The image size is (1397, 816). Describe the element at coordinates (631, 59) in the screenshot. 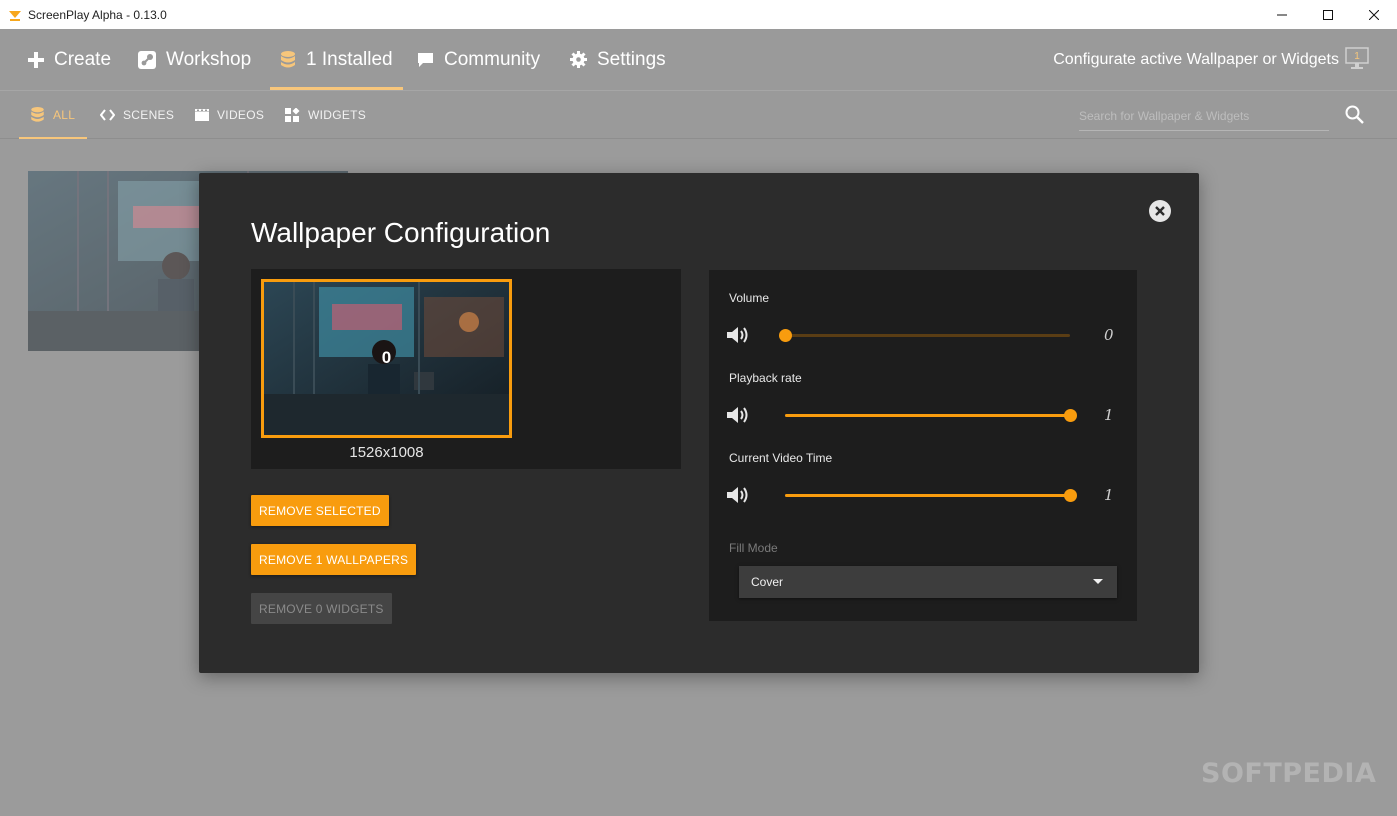

I see `nav-settings-label: Settings` at that location.